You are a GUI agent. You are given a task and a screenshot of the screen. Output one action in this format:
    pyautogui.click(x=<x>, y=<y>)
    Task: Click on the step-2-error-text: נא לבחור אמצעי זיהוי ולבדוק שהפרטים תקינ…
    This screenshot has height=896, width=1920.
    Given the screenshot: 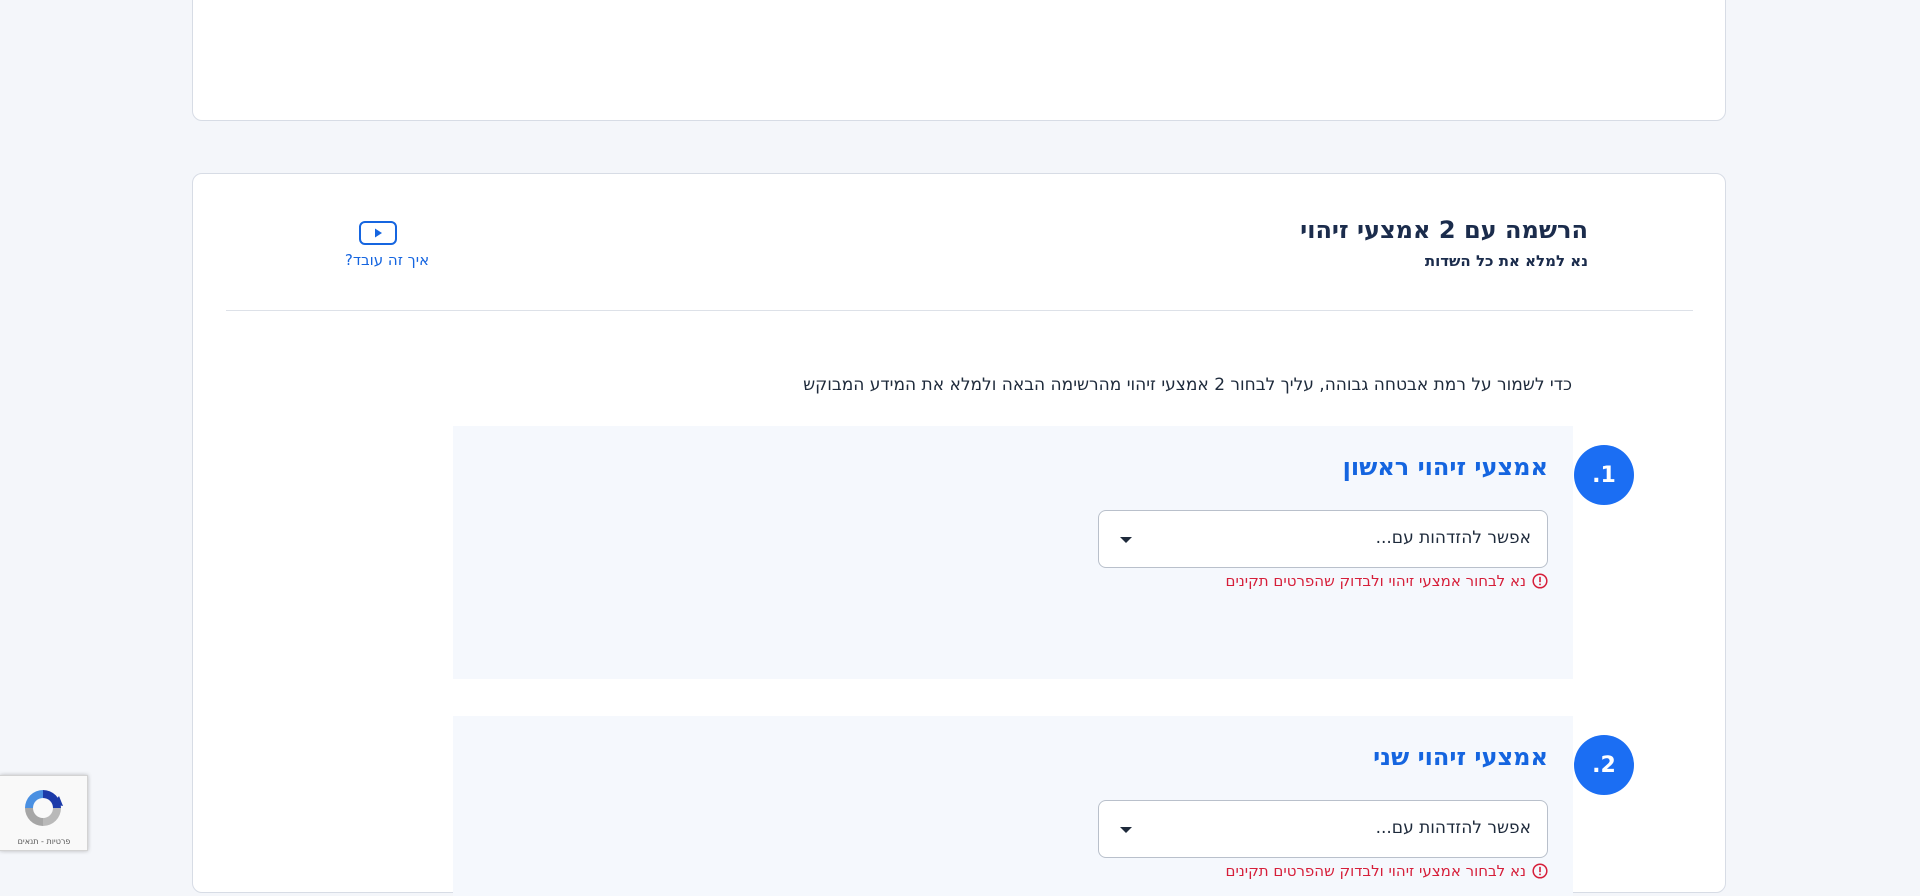 What is the action you would take?
    pyautogui.click(x=1375, y=871)
    